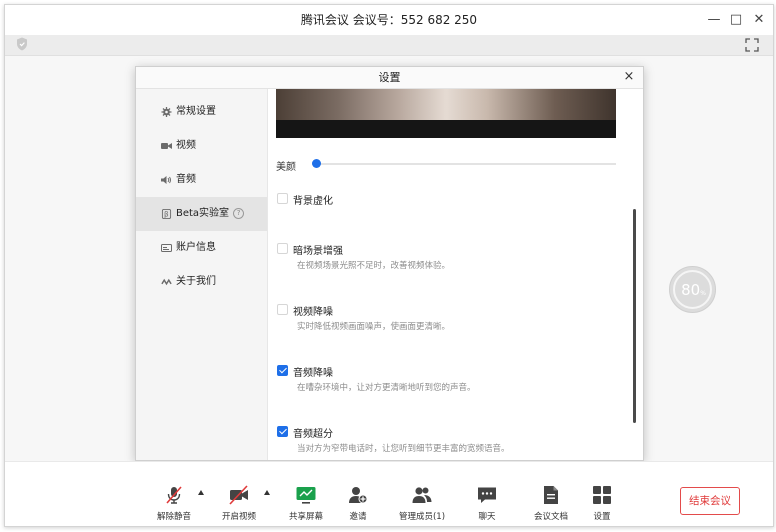  What do you see at coordinates (602, 517) in the screenshot?
I see `settings-label: 设置` at bounding box center [602, 517].